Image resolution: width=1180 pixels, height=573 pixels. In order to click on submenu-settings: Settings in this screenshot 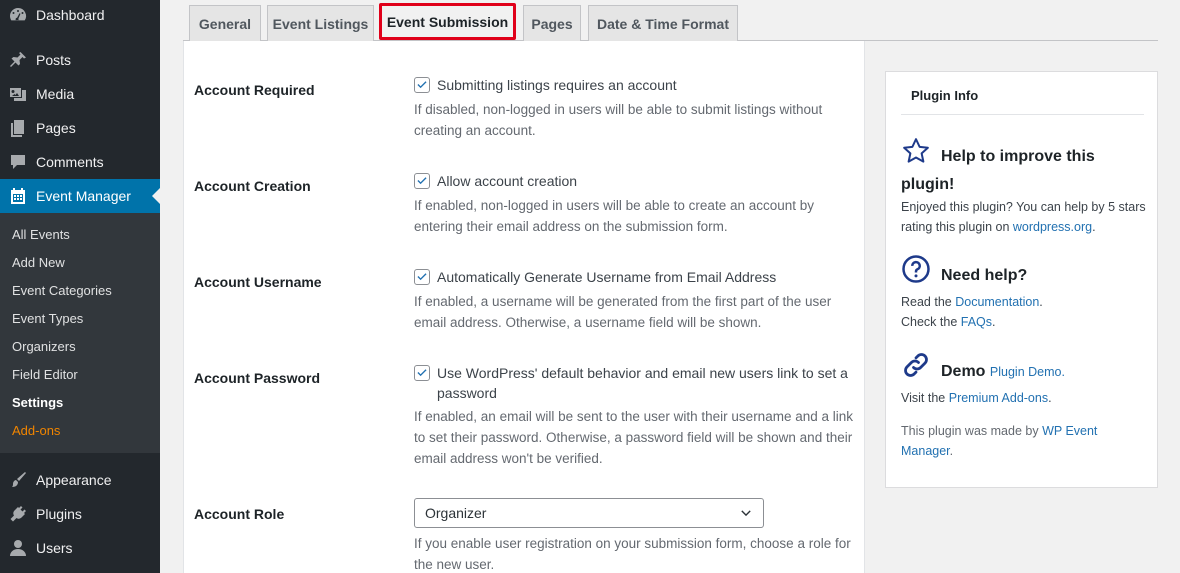, I will do `click(37, 402)`.